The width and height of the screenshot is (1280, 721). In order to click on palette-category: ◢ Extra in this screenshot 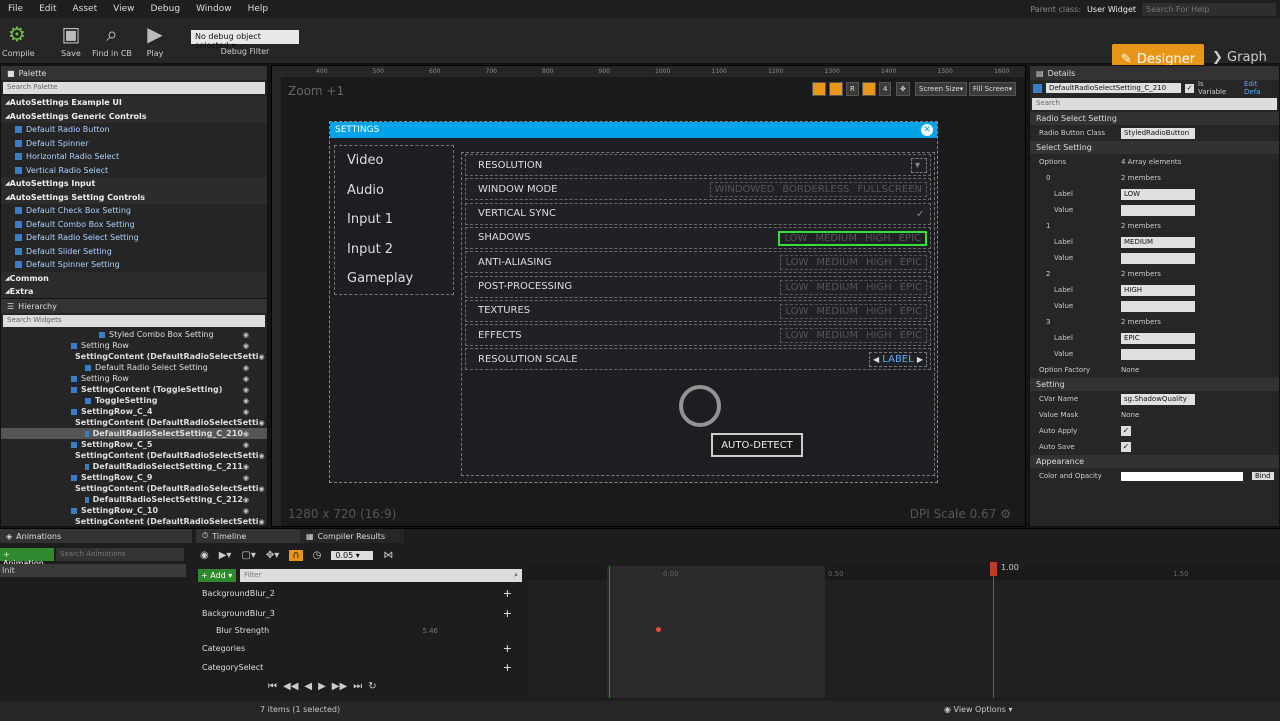, I will do `click(134, 292)`.